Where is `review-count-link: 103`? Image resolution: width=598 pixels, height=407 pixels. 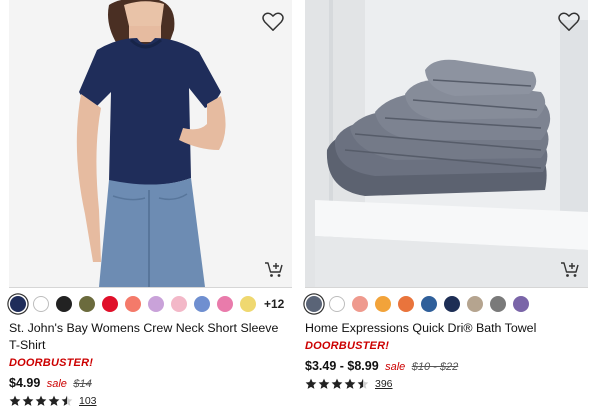 review-count-link: 103 is located at coordinates (88, 401).